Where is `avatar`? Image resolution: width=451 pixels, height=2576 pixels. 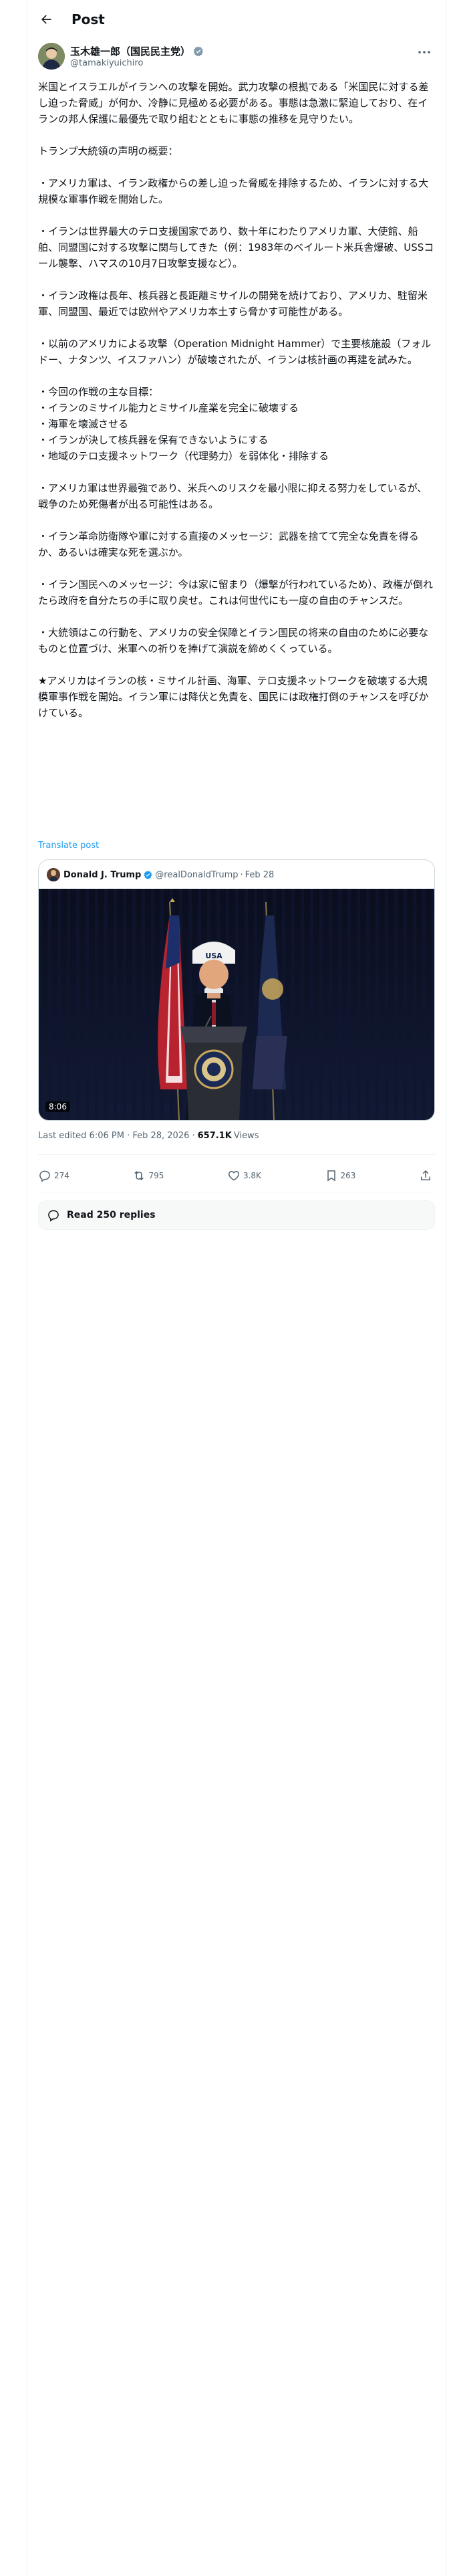
avatar is located at coordinates (51, 56).